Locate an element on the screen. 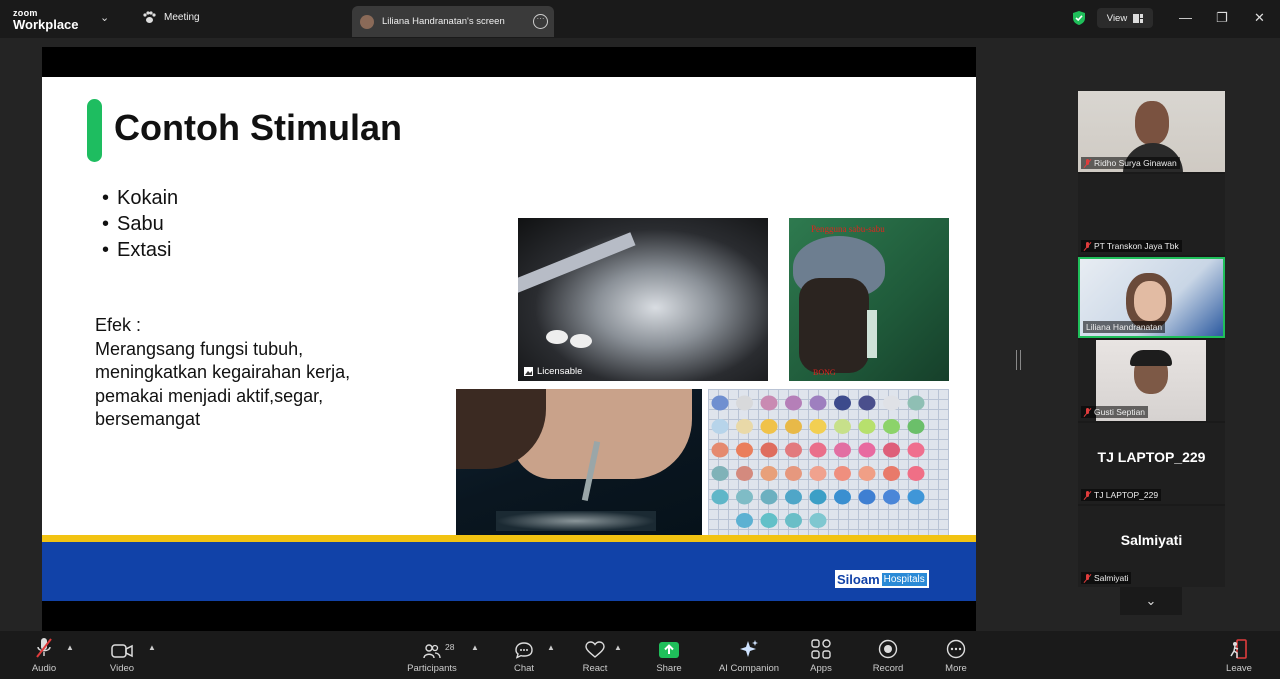  chat-label: Chat is located at coordinates (524, 668).